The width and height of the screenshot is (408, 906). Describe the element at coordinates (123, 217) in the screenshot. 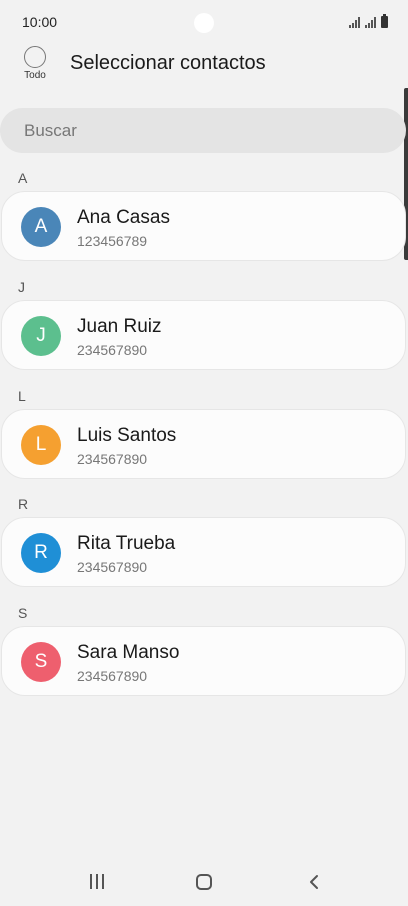

I see `contact-name: Ana Casas` at that location.